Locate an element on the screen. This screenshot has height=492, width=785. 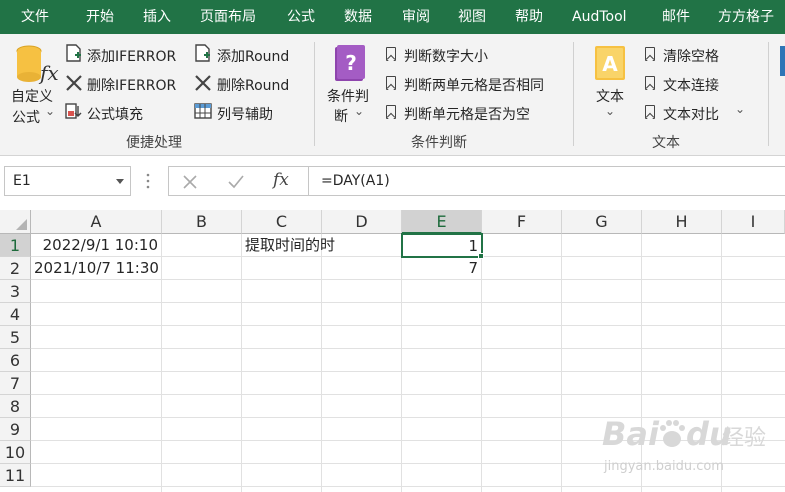
cell-c1: 提取时间的时 is located at coordinates (288, 245).